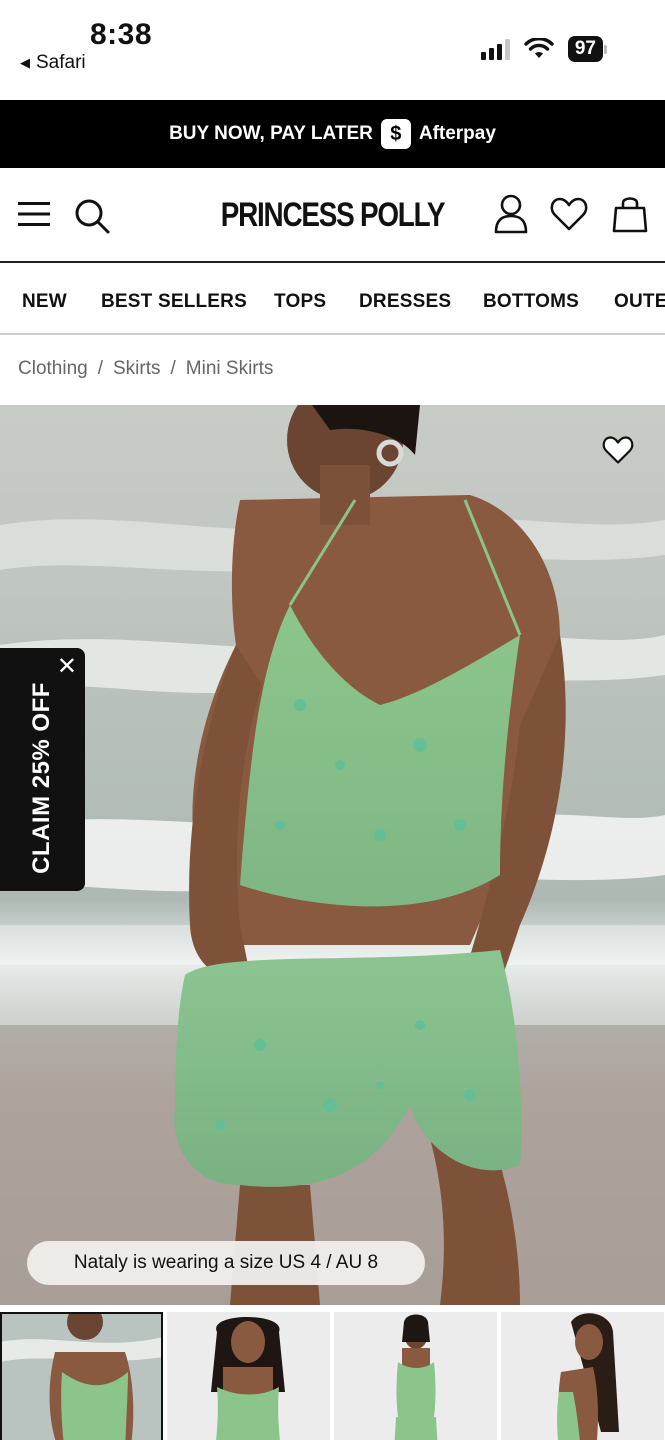  I want to click on claim-discount-label: CLAIM 25% OFF, so click(41, 778).